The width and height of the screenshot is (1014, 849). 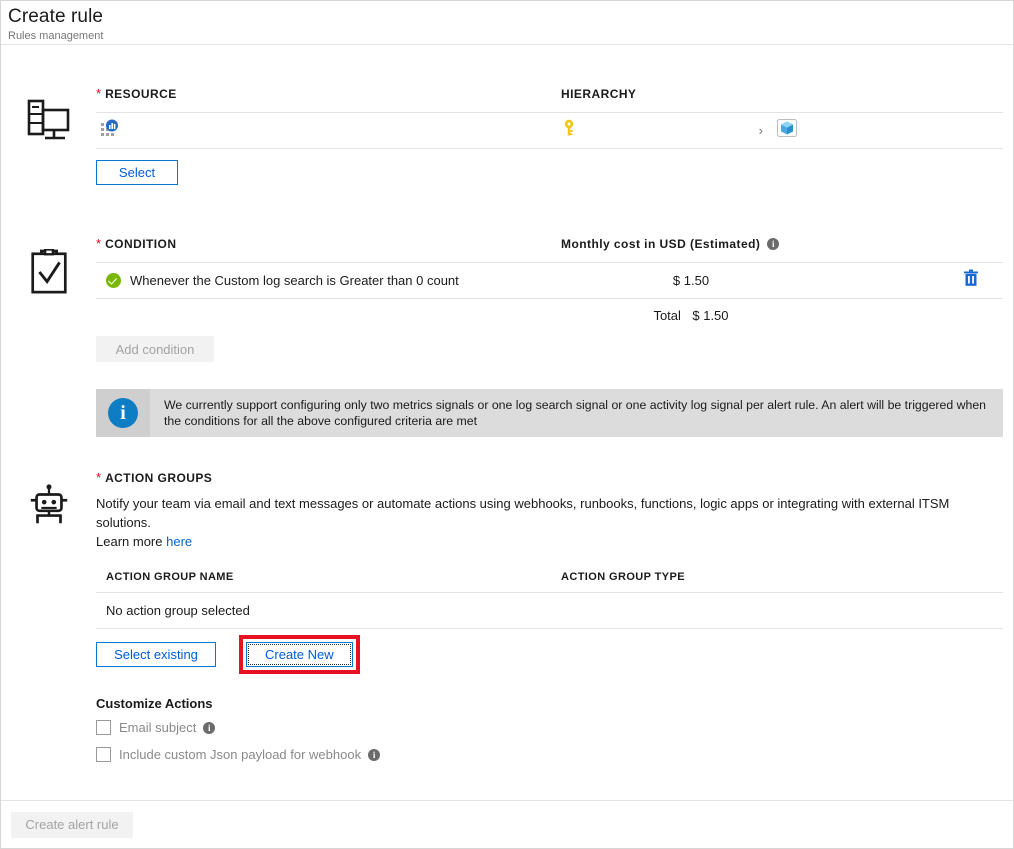 What do you see at coordinates (110, 130) in the screenshot?
I see `log-analytics-workspace-icon` at bounding box center [110, 130].